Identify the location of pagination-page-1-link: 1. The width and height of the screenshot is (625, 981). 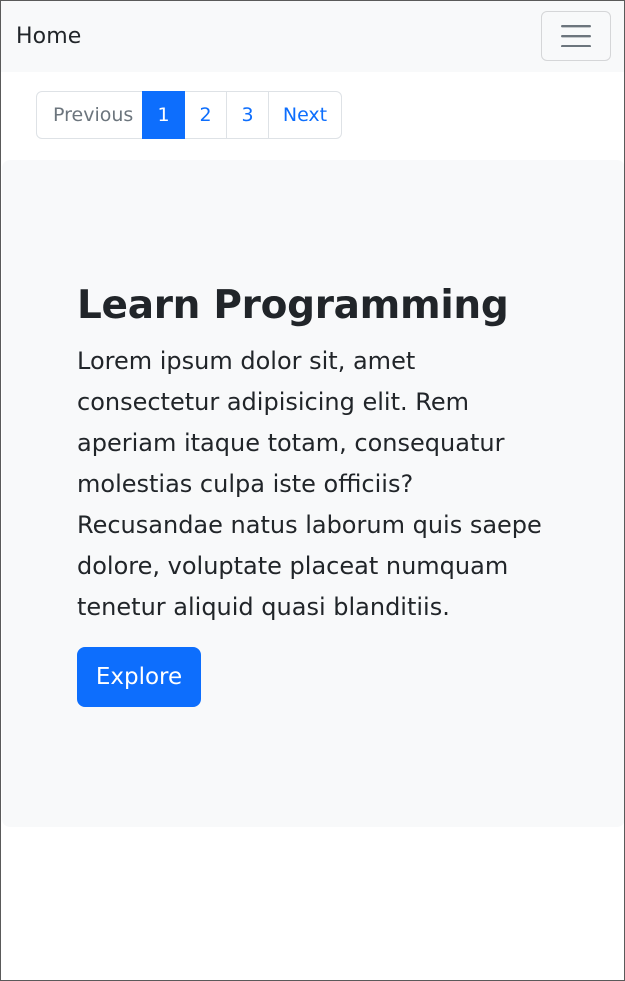
(163, 115).